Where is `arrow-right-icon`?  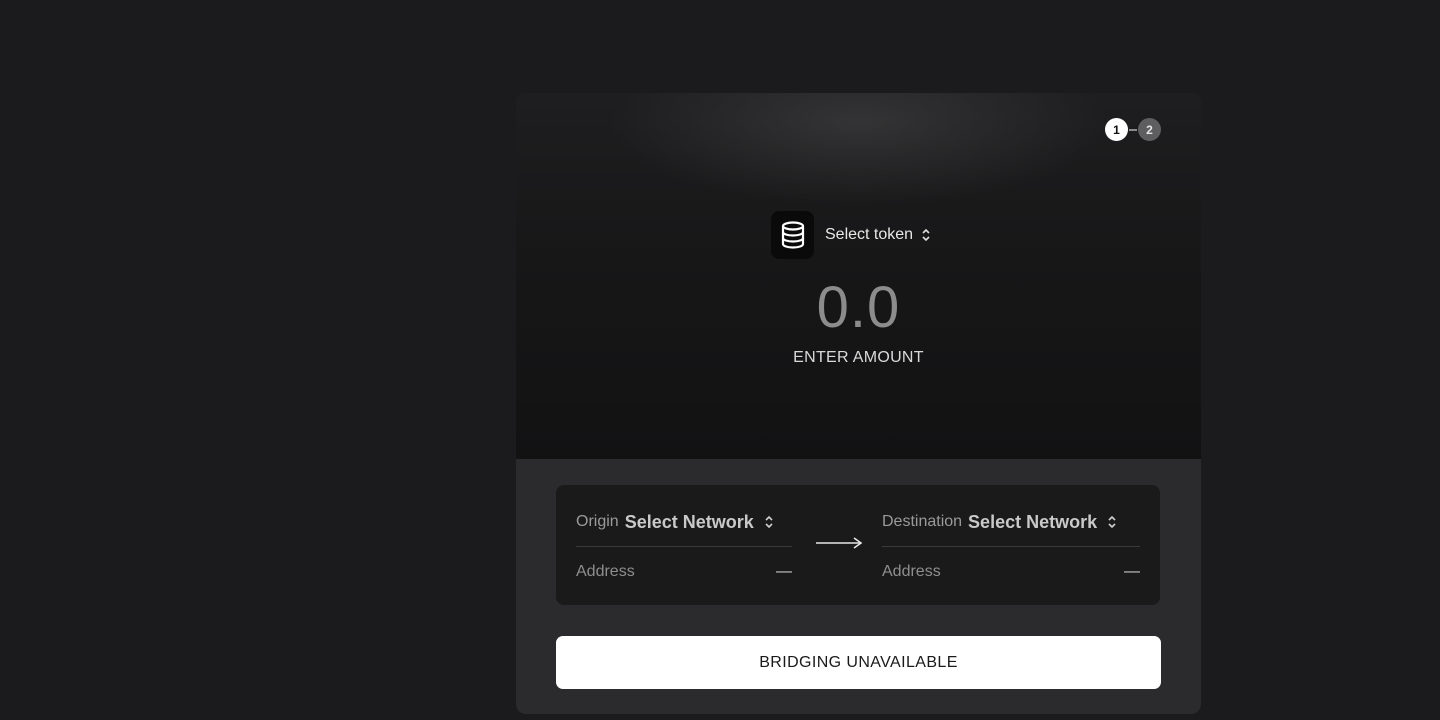
arrow-right-icon is located at coordinates (839, 545).